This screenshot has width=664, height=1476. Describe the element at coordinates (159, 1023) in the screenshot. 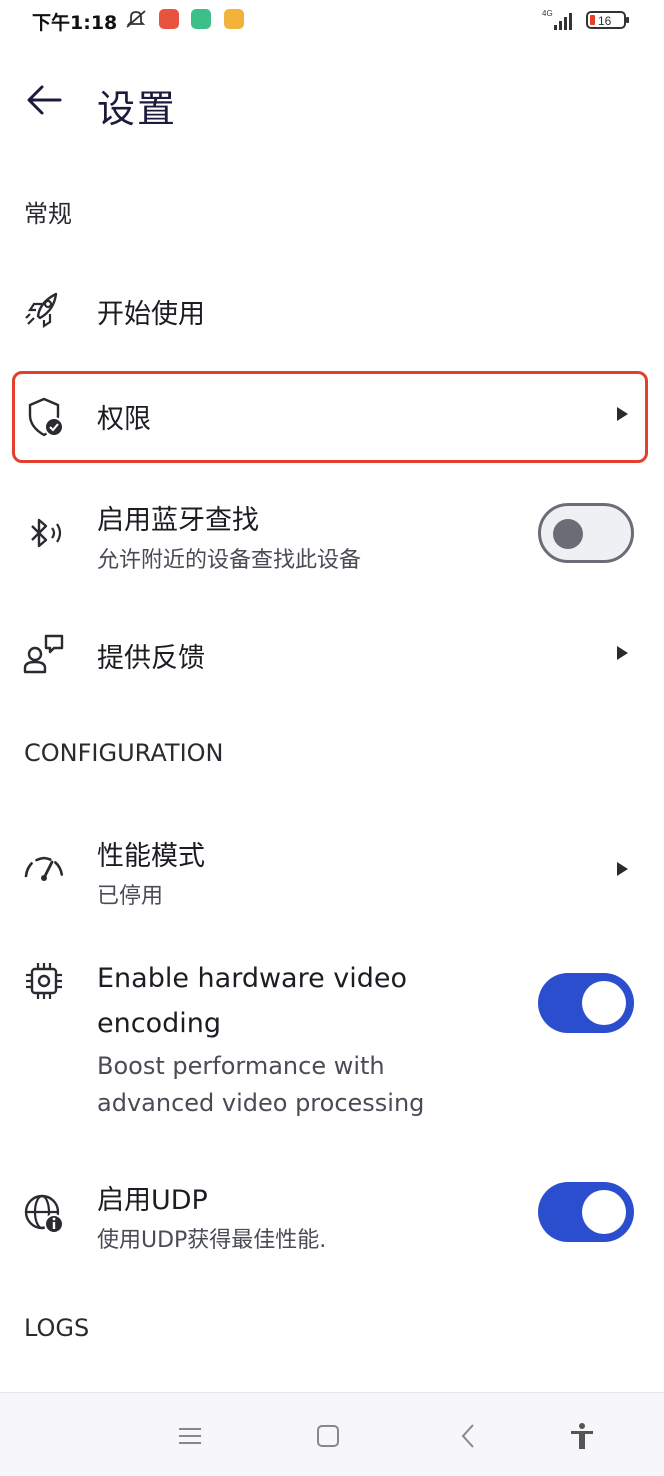

I see `hardware-encoding-title-line2: encoding` at that location.